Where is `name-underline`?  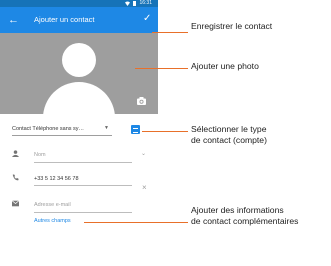 name-underline is located at coordinates (83, 162).